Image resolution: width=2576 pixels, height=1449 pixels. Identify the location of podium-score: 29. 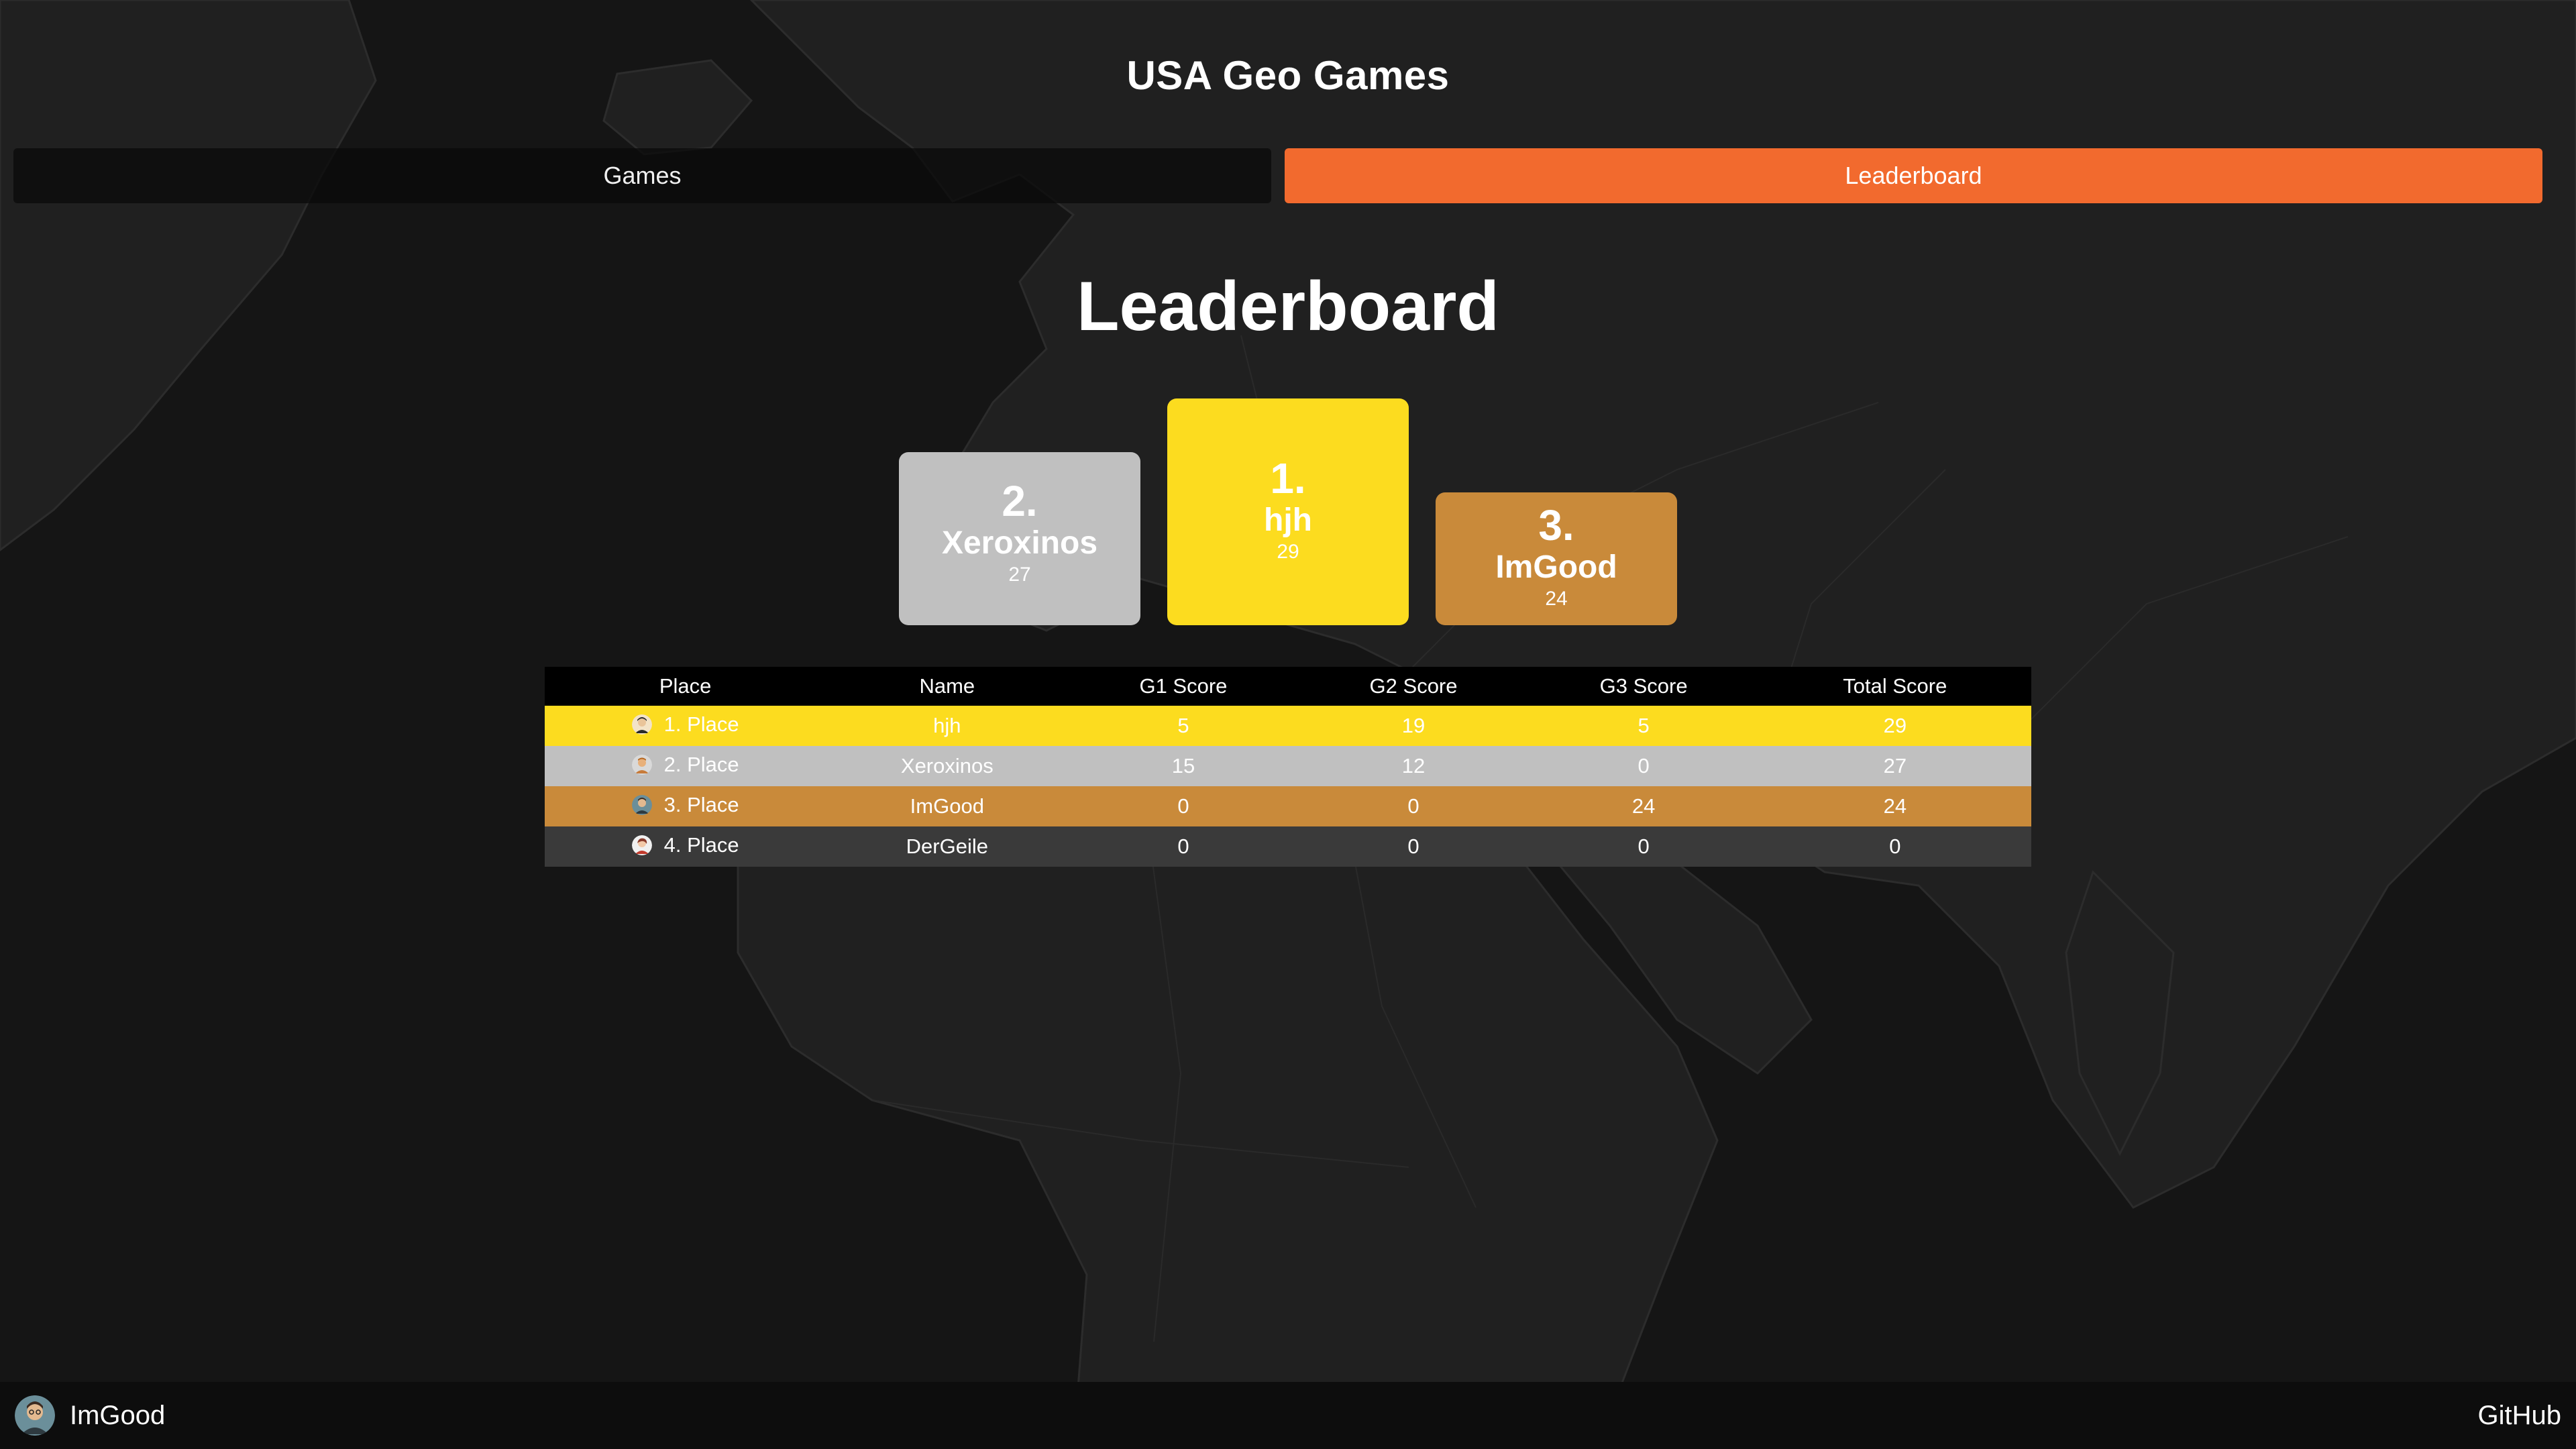
(1288, 551).